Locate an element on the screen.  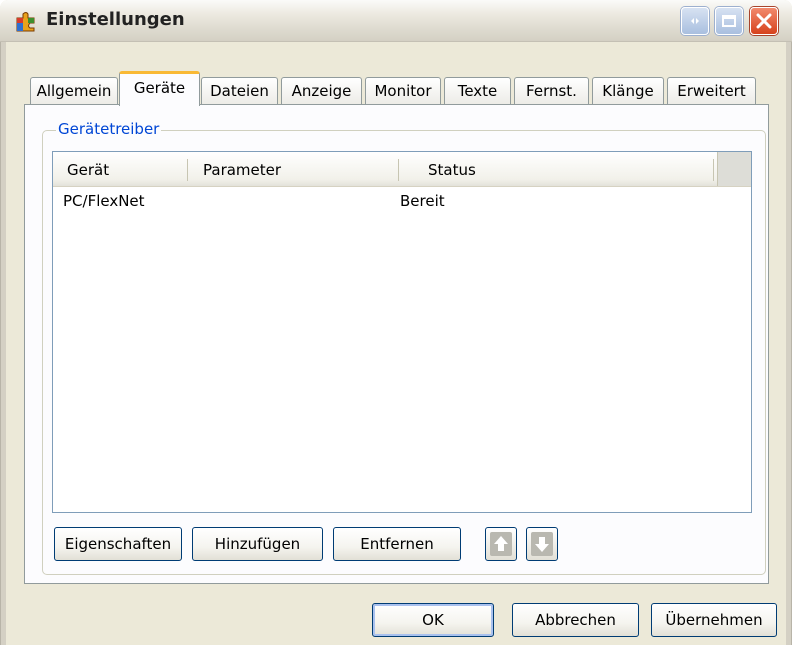
tab-klaenge: Klänge is located at coordinates (628, 91).